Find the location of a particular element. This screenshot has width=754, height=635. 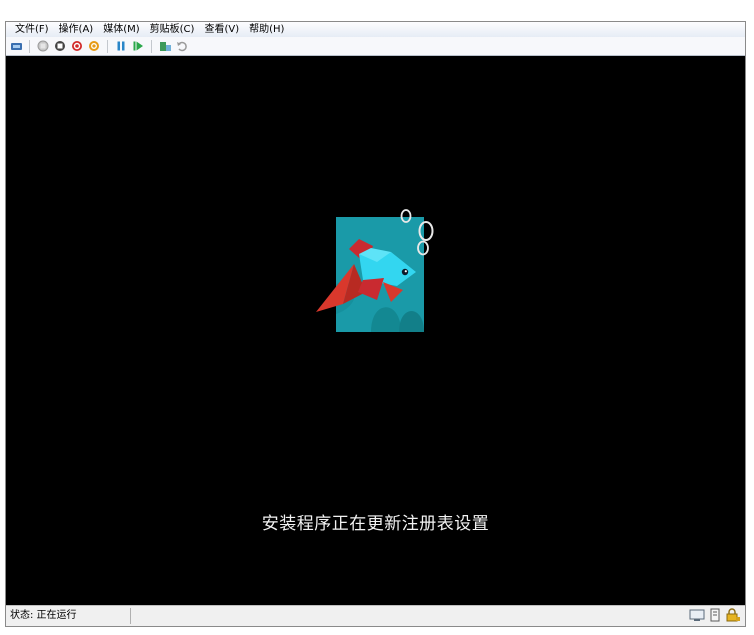

revert-icon is located at coordinates (182, 46).